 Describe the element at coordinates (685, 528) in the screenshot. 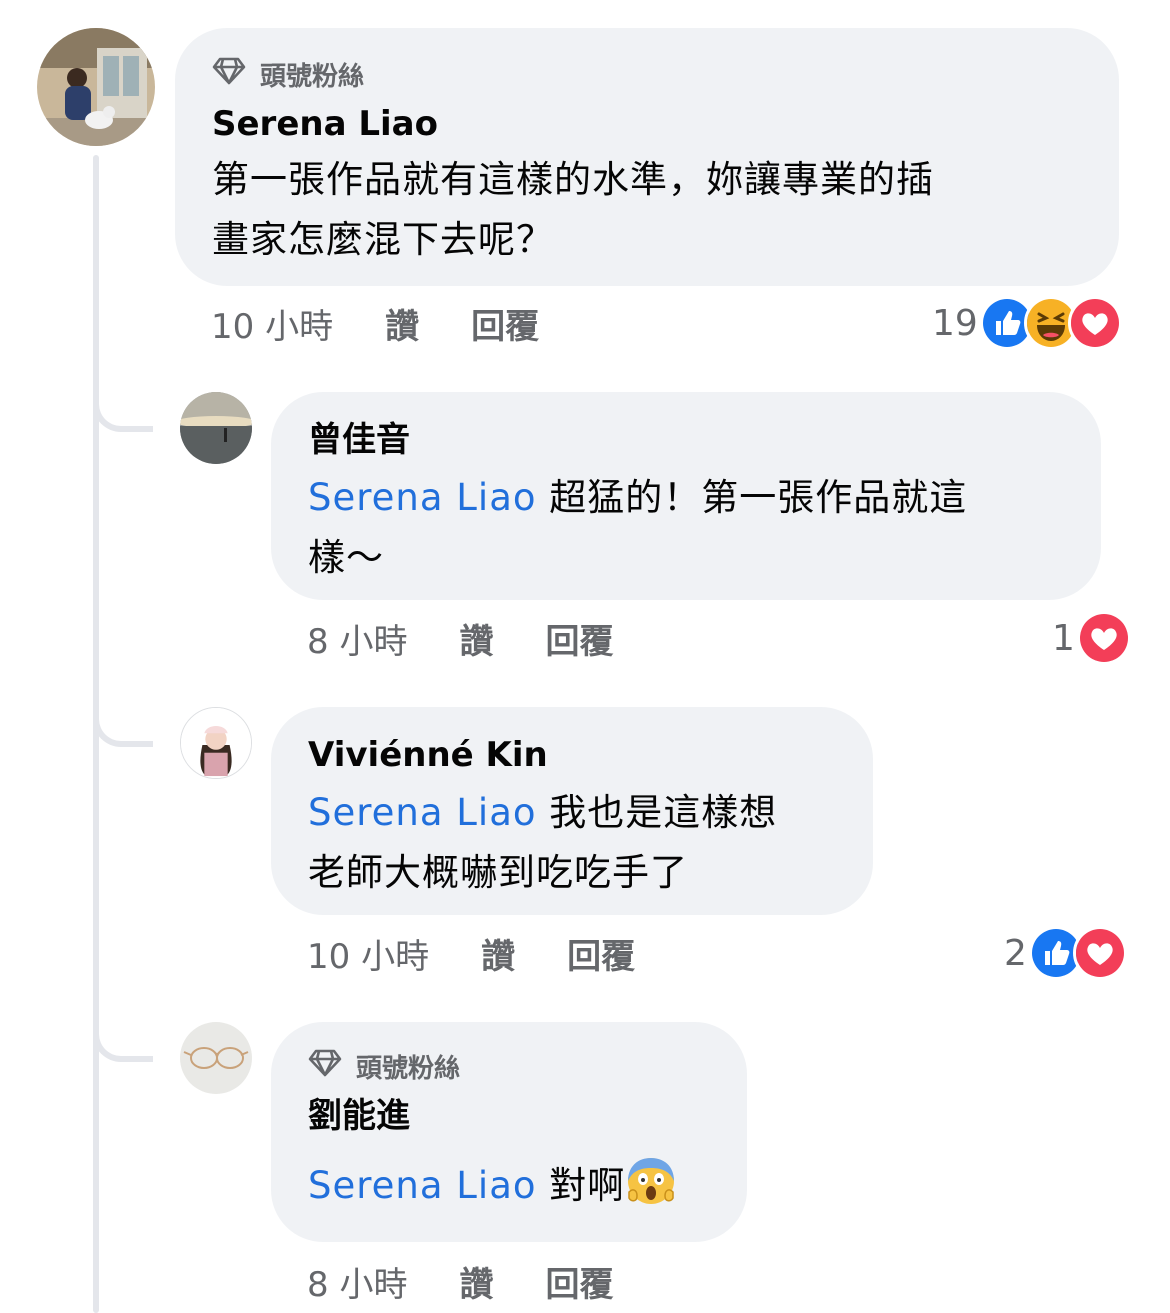

I see `comment-text: Serena Liao 超猛的！第一張作品就這 樣～` at that location.